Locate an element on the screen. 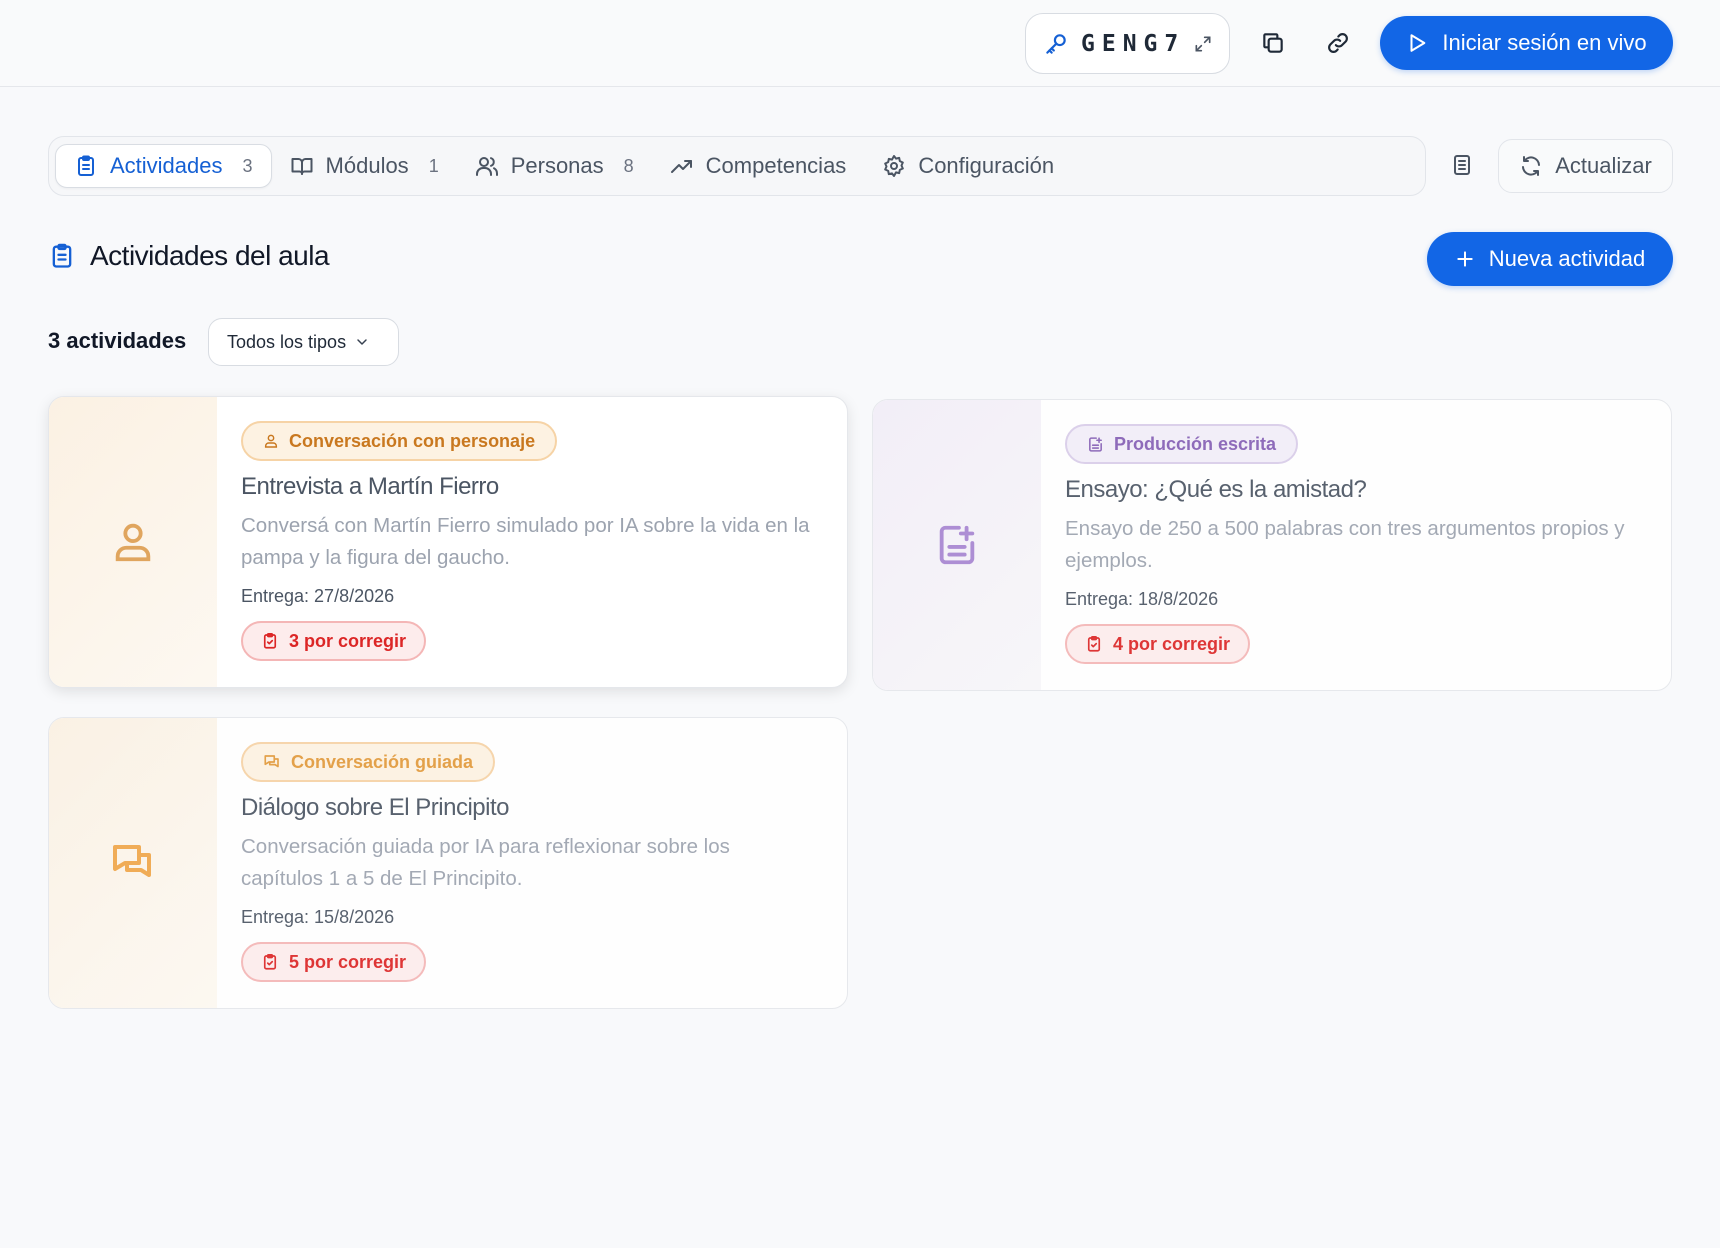 Image resolution: width=1720 pixels, height=1248 pixels. tab-count: 8 is located at coordinates (628, 165).